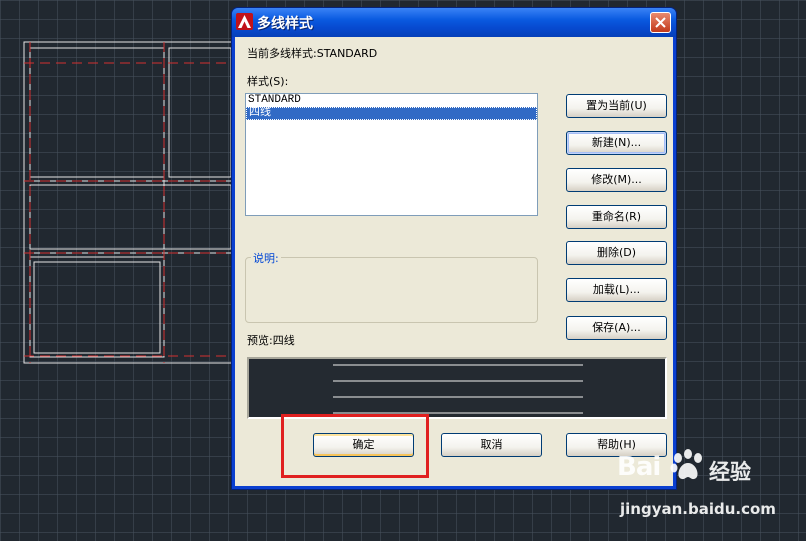 The width and height of the screenshot is (806, 541). I want to click on preview-lines, so click(458, 389).